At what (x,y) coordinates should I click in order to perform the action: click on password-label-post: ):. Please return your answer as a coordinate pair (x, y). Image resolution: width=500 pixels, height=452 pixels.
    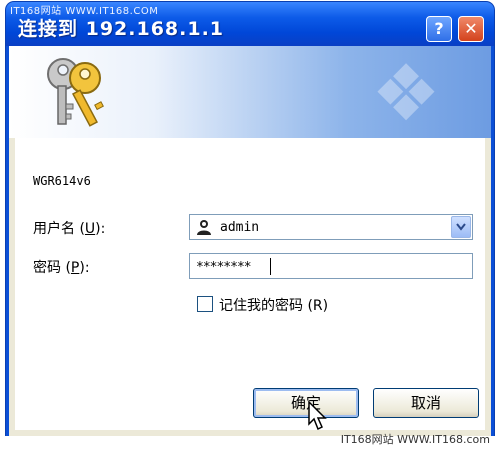
    Looking at the image, I should click on (84, 268).